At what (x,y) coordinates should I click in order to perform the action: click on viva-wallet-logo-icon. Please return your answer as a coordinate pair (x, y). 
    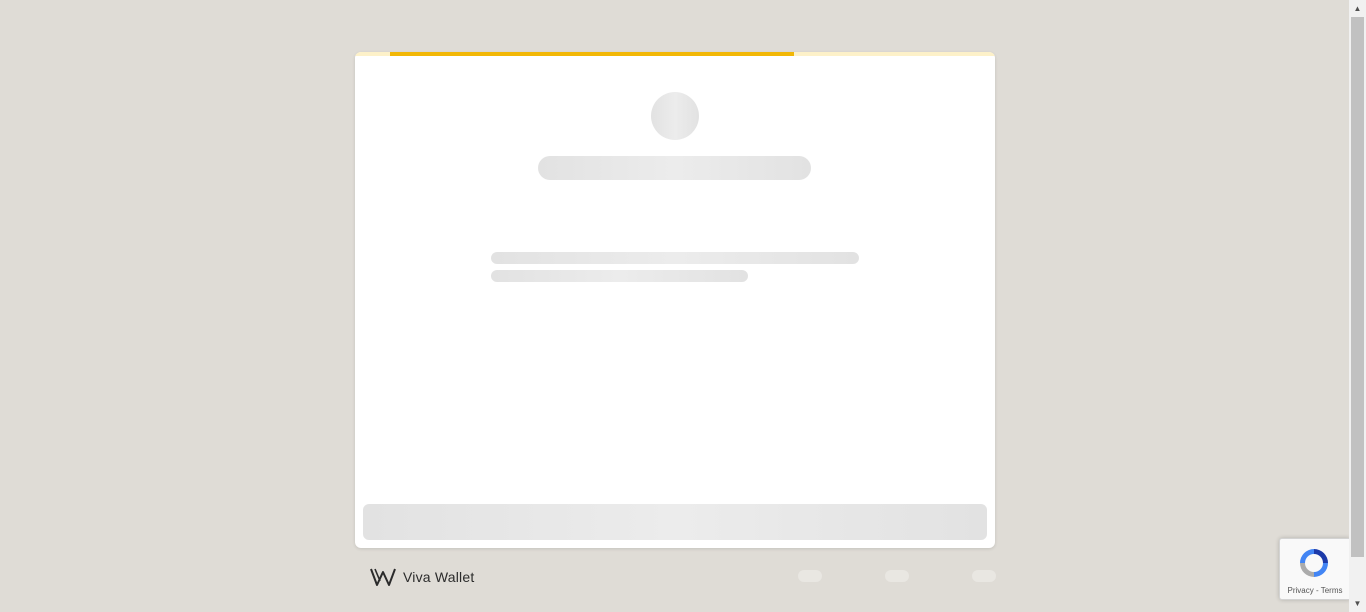
    Looking at the image, I should click on (383, 577).